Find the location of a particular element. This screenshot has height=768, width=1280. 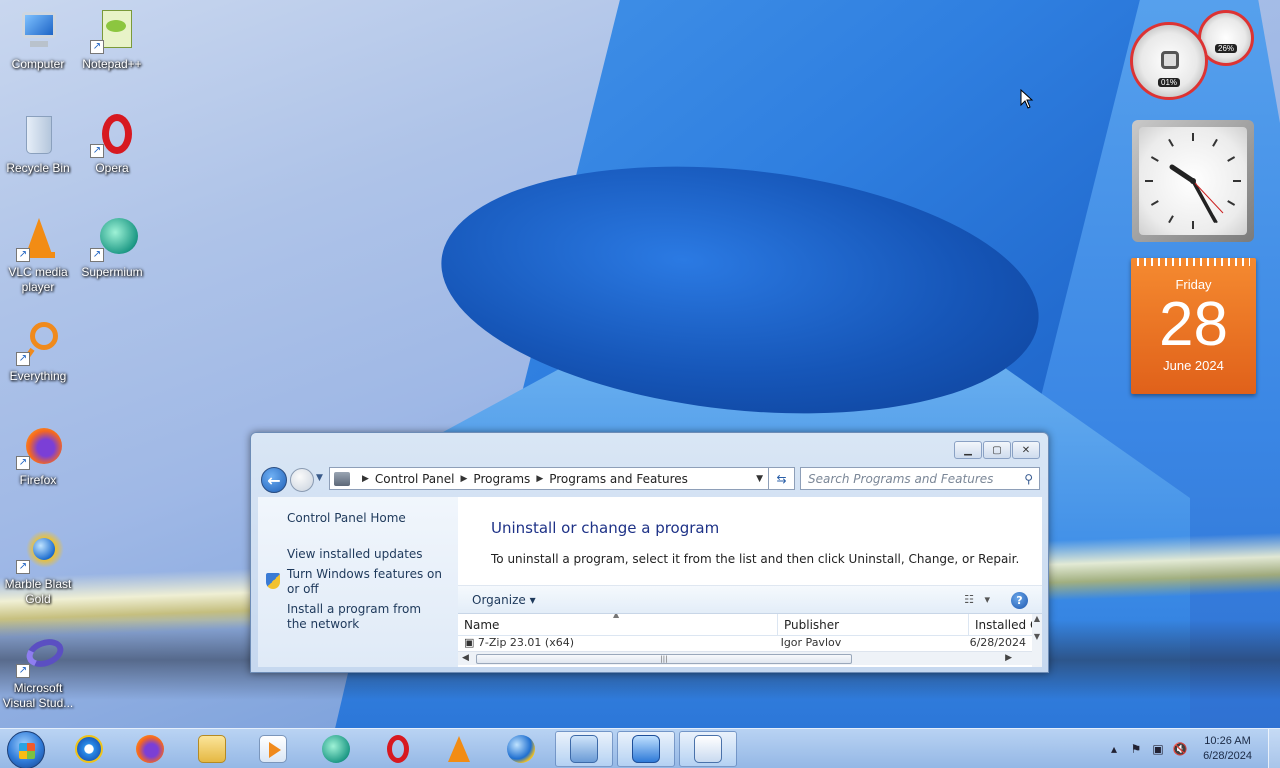

change-view-button: ☷ ▾ is located at coordinates (977, 599).